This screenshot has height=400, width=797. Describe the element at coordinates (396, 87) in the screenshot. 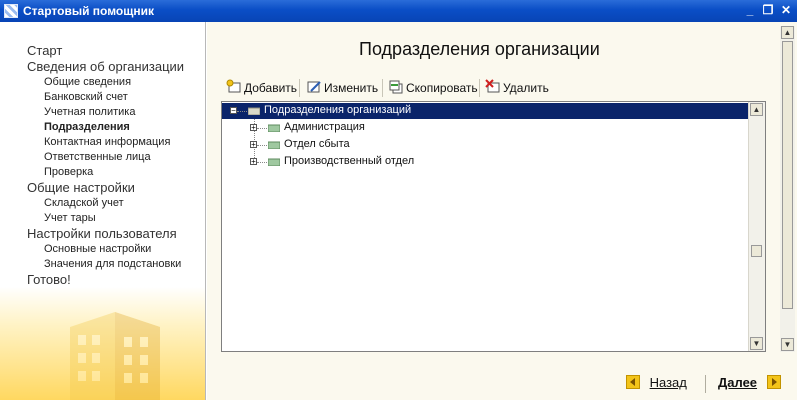

I see `copy-icon` at that location.